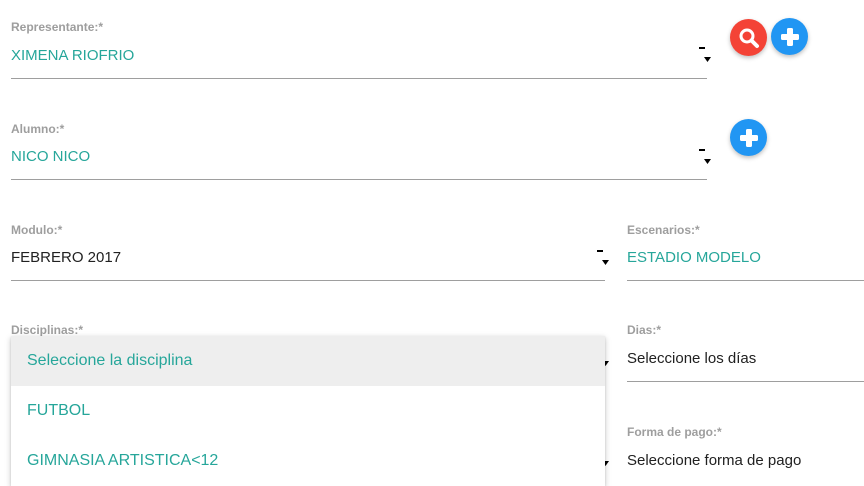 The height and width of the screenshot is (486, 864). Describe the element at coordinates (674, 432) in the screenshot. I see `forma-pago-label: Forma de pago:*` at that location.